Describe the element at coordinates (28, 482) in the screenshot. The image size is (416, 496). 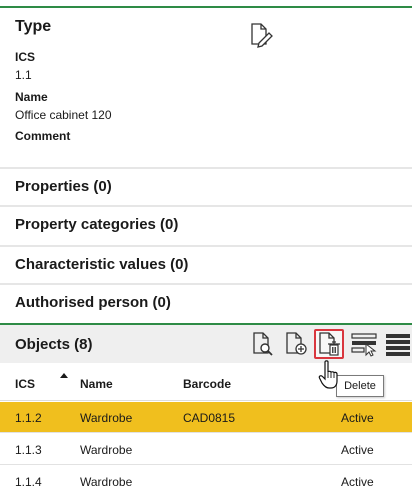
I see `cell-ics: 1.1.4` at that location.